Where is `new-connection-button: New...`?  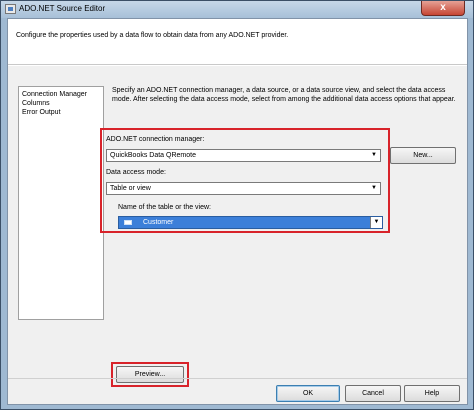 new-connection-button: New... is located at coordinates (423, 155).